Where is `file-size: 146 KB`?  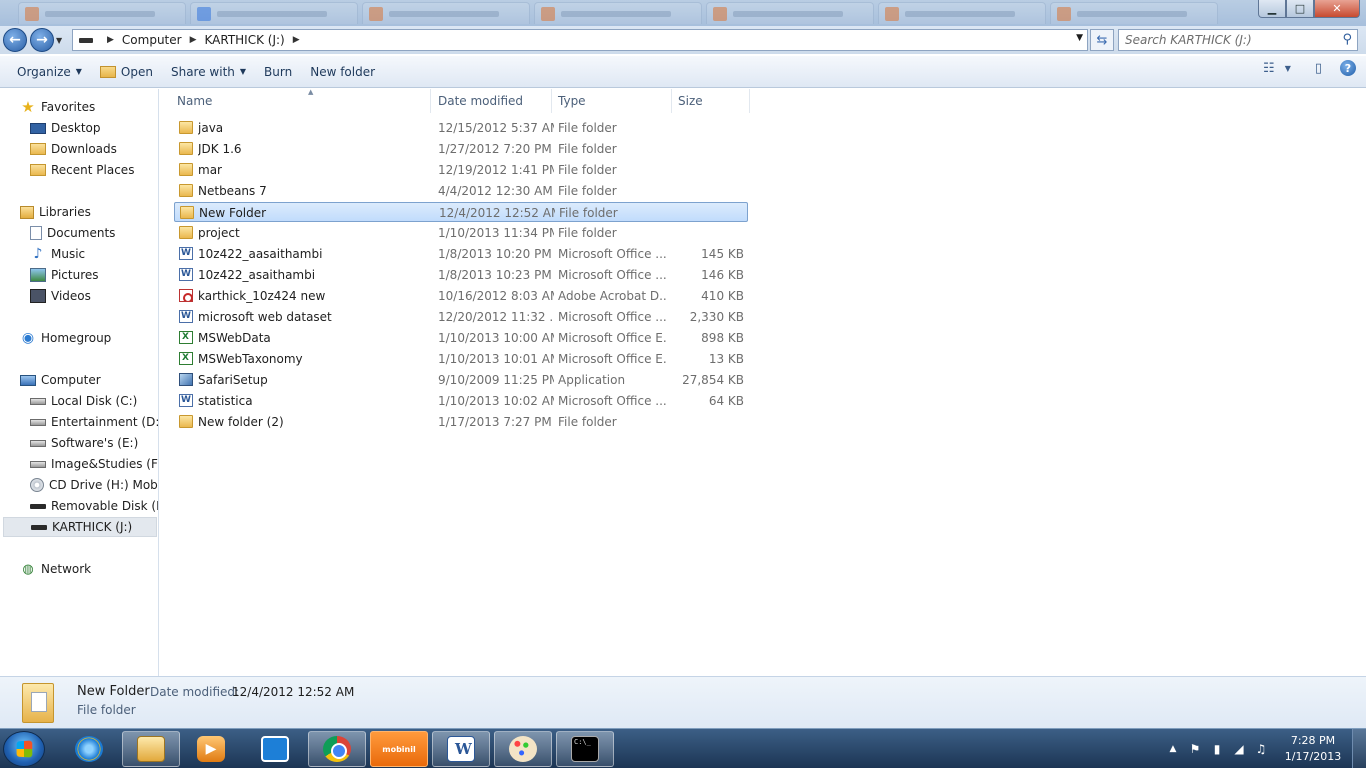
file-size: 146 KB is located at coordinates (722, 275).